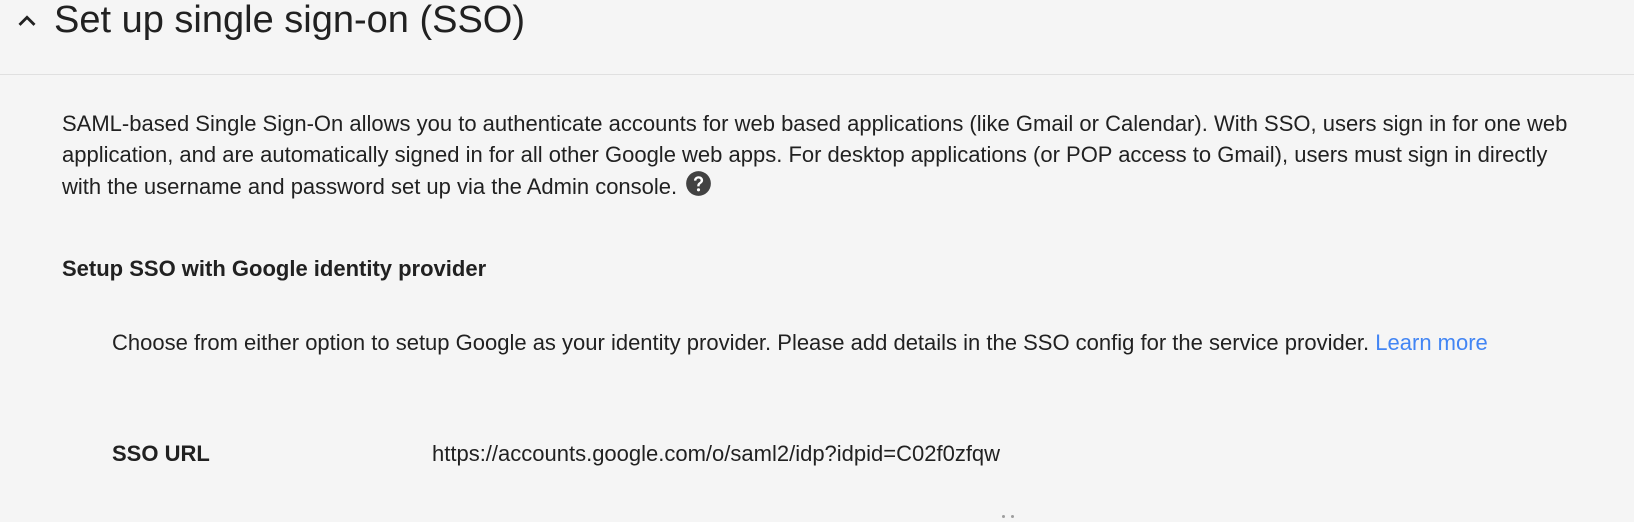  I want to click on sso-url-label: SSO URL, so click(161, 453).